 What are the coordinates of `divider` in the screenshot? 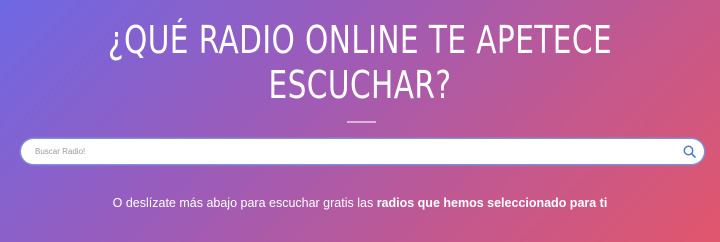 It's located at (361, 122).